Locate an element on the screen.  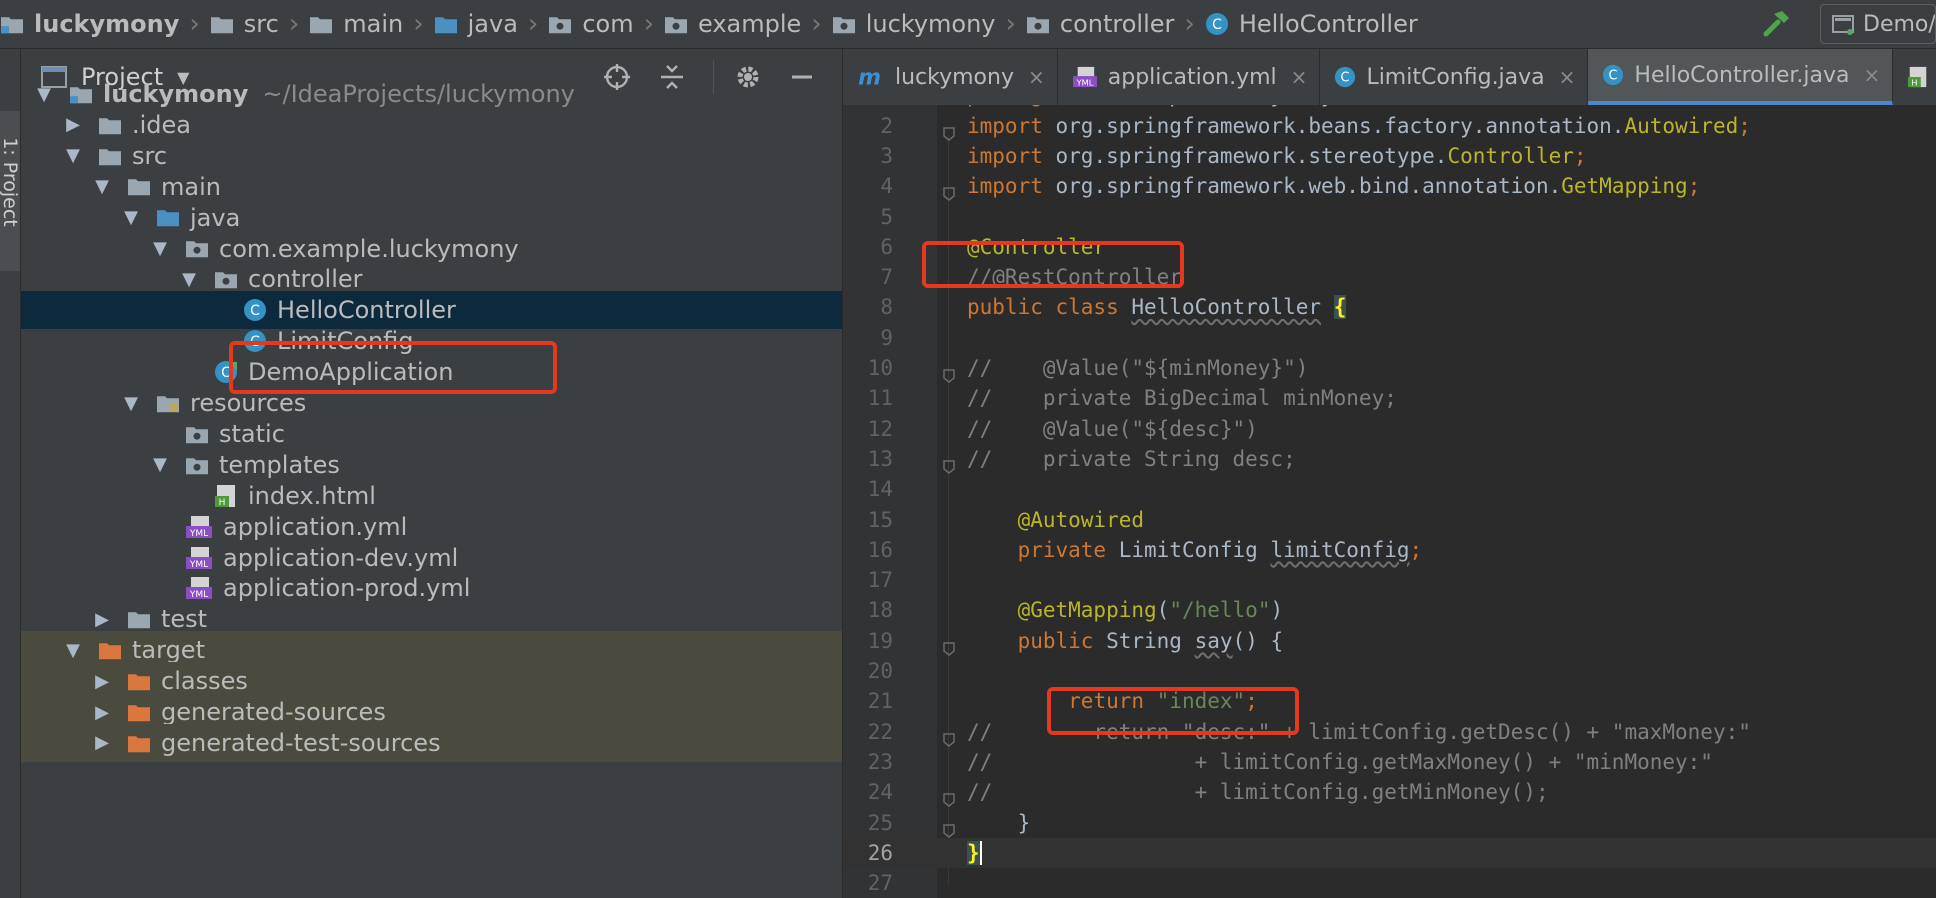
overflow-tab-icon: H is located at coordinates (1914, 77).